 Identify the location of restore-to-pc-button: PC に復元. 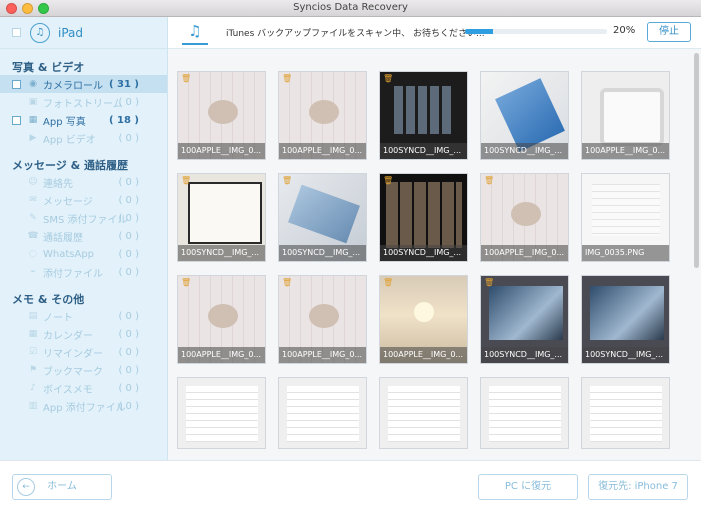
(528, 487).